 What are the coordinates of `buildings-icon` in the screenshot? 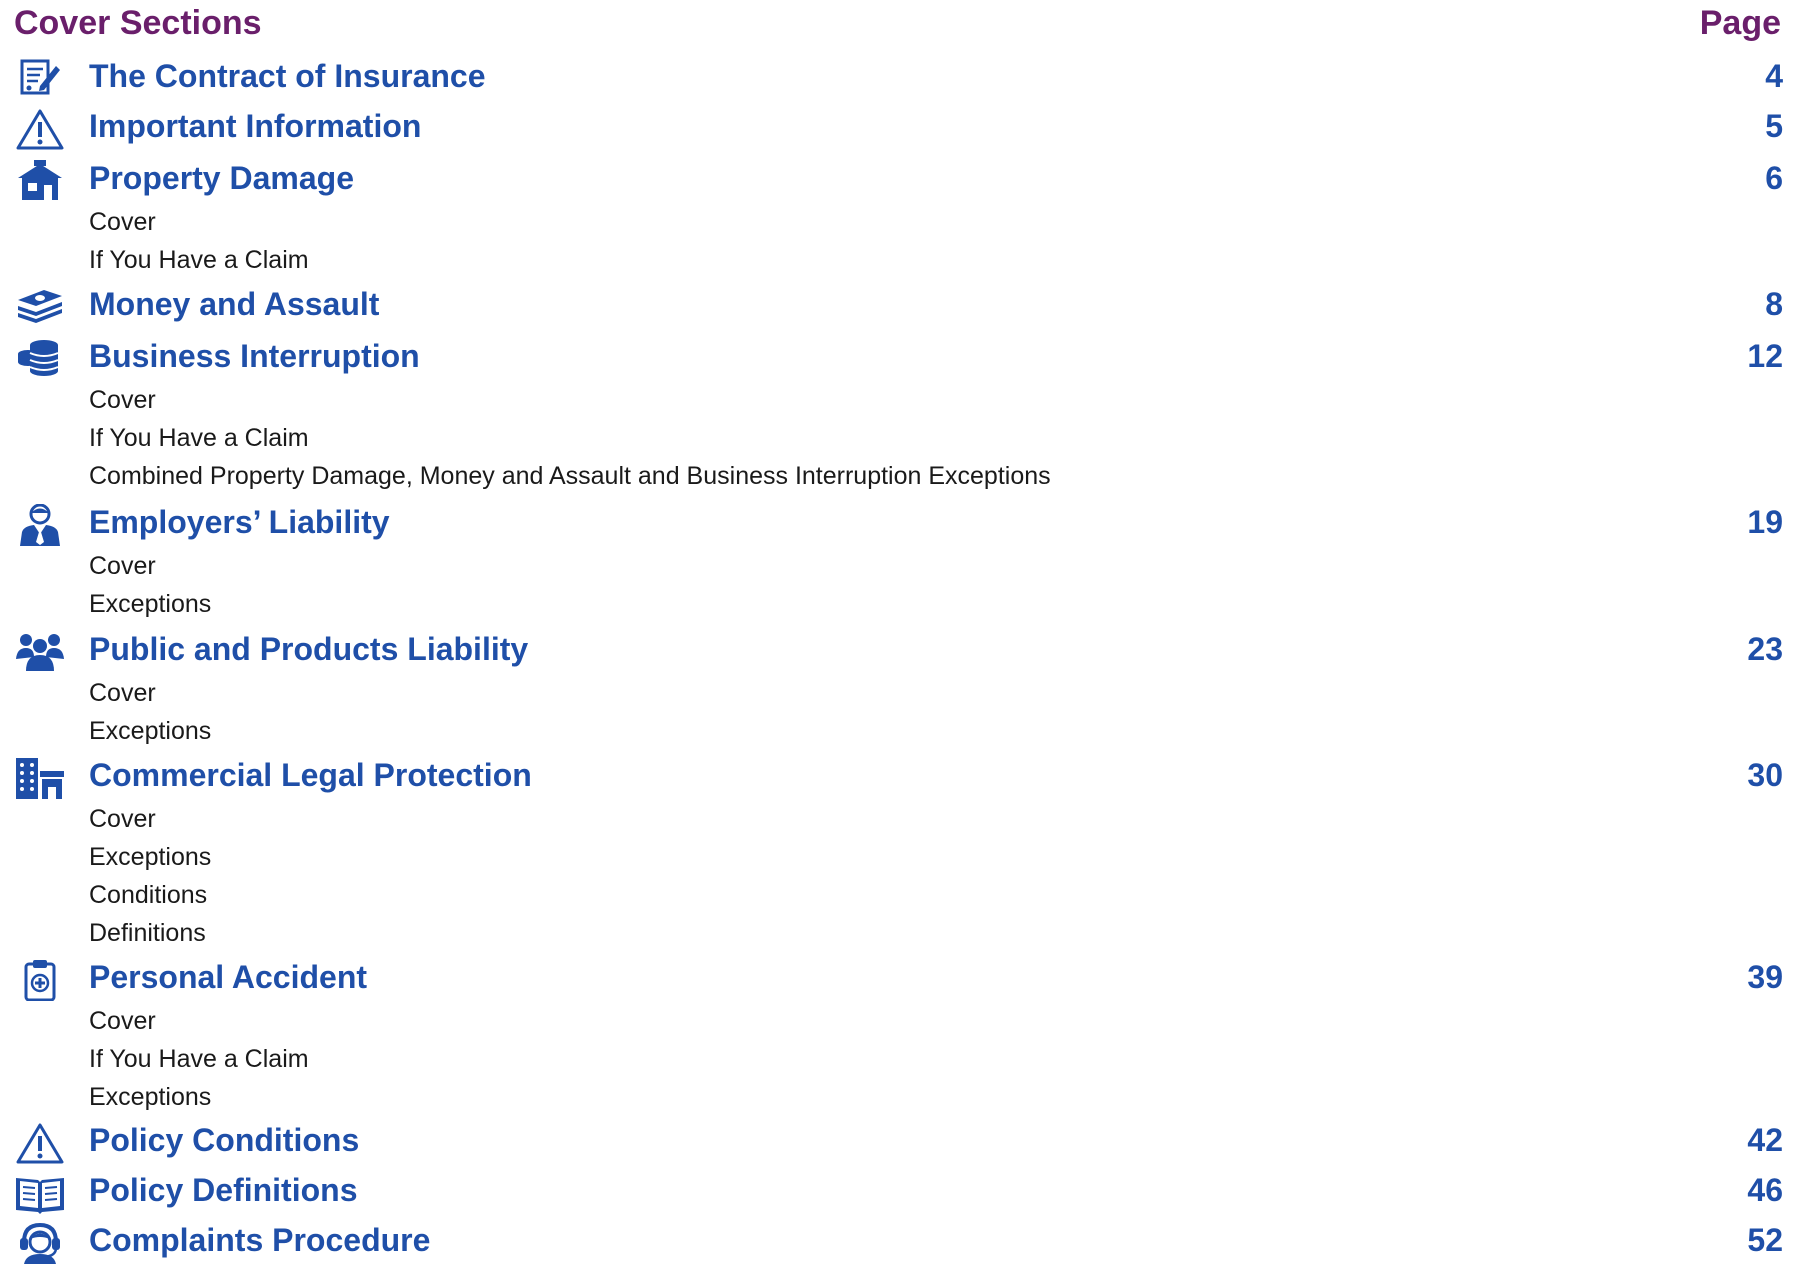 It's located at (40, 778).